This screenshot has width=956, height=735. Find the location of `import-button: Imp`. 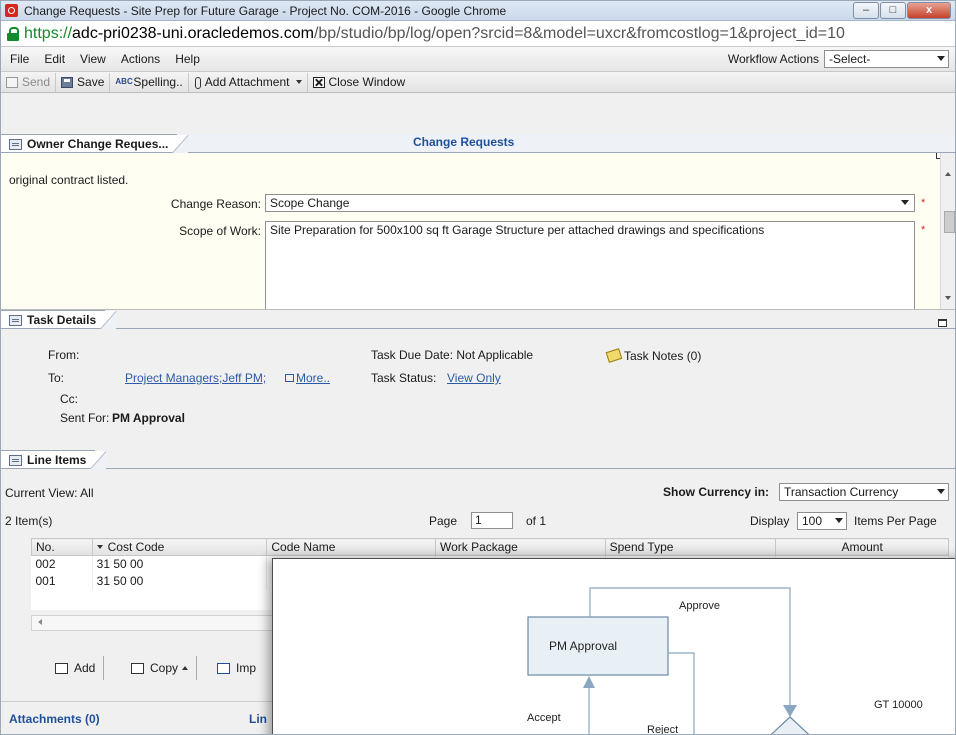

import-button: Imp is located at coordinates (236, 668).